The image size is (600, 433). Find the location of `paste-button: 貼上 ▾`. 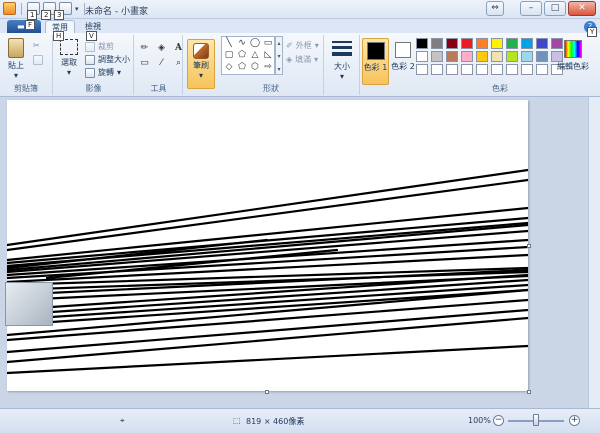

paste-button: 貼上 ▾ is located at coordinates (16, 59).